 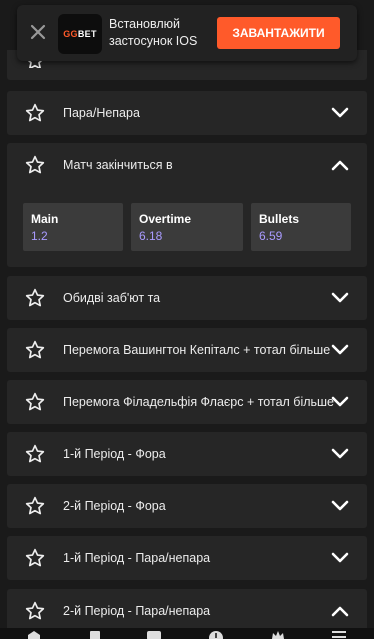 I want to click on bottom-navigation, so click(x=187, y=633).